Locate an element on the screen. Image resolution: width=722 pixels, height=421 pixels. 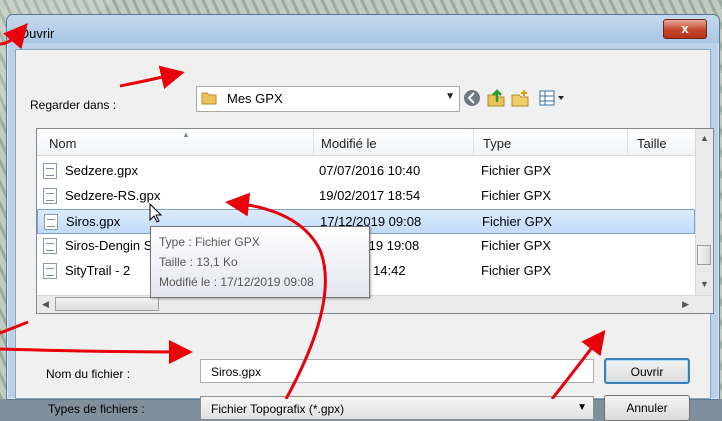
cursor-icon is located at coordinates (156, 212).